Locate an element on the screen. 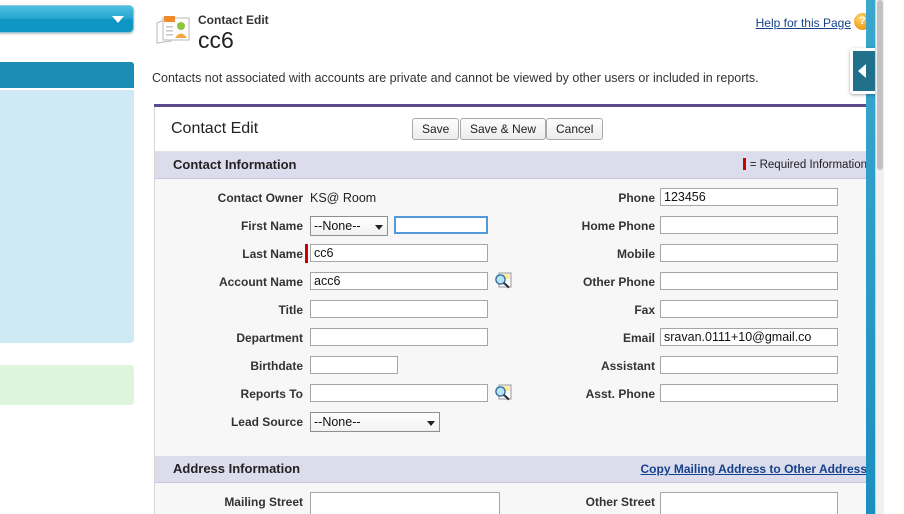 This screenshot has width=904, height=514. field-label-reports-to: Reports To is located at coordinates (271, 394).